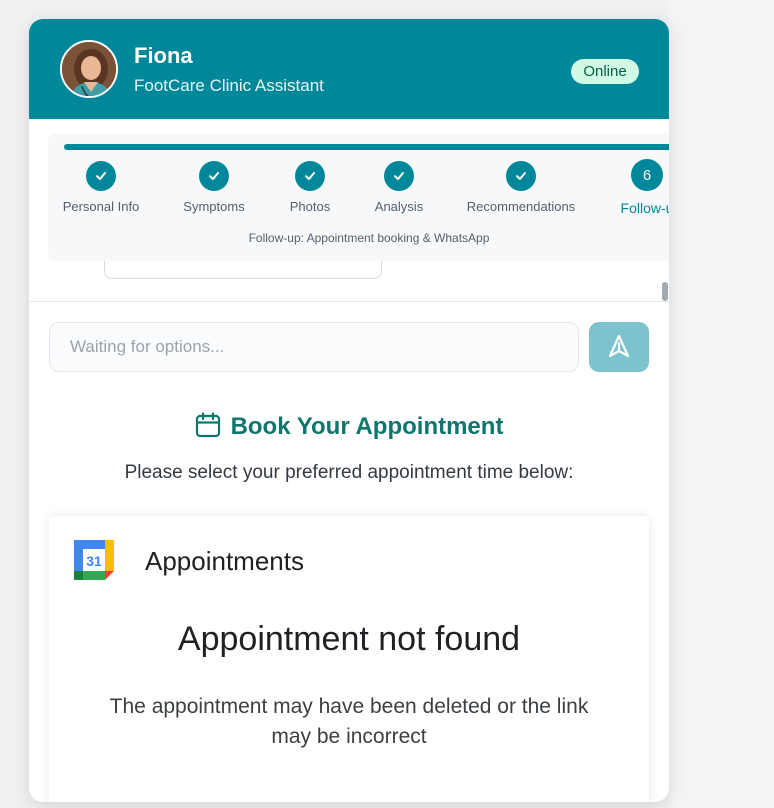  What do you see at coordinates (349, 301) in the screenshot?
I see `divider` at bounding box center [349, 301].